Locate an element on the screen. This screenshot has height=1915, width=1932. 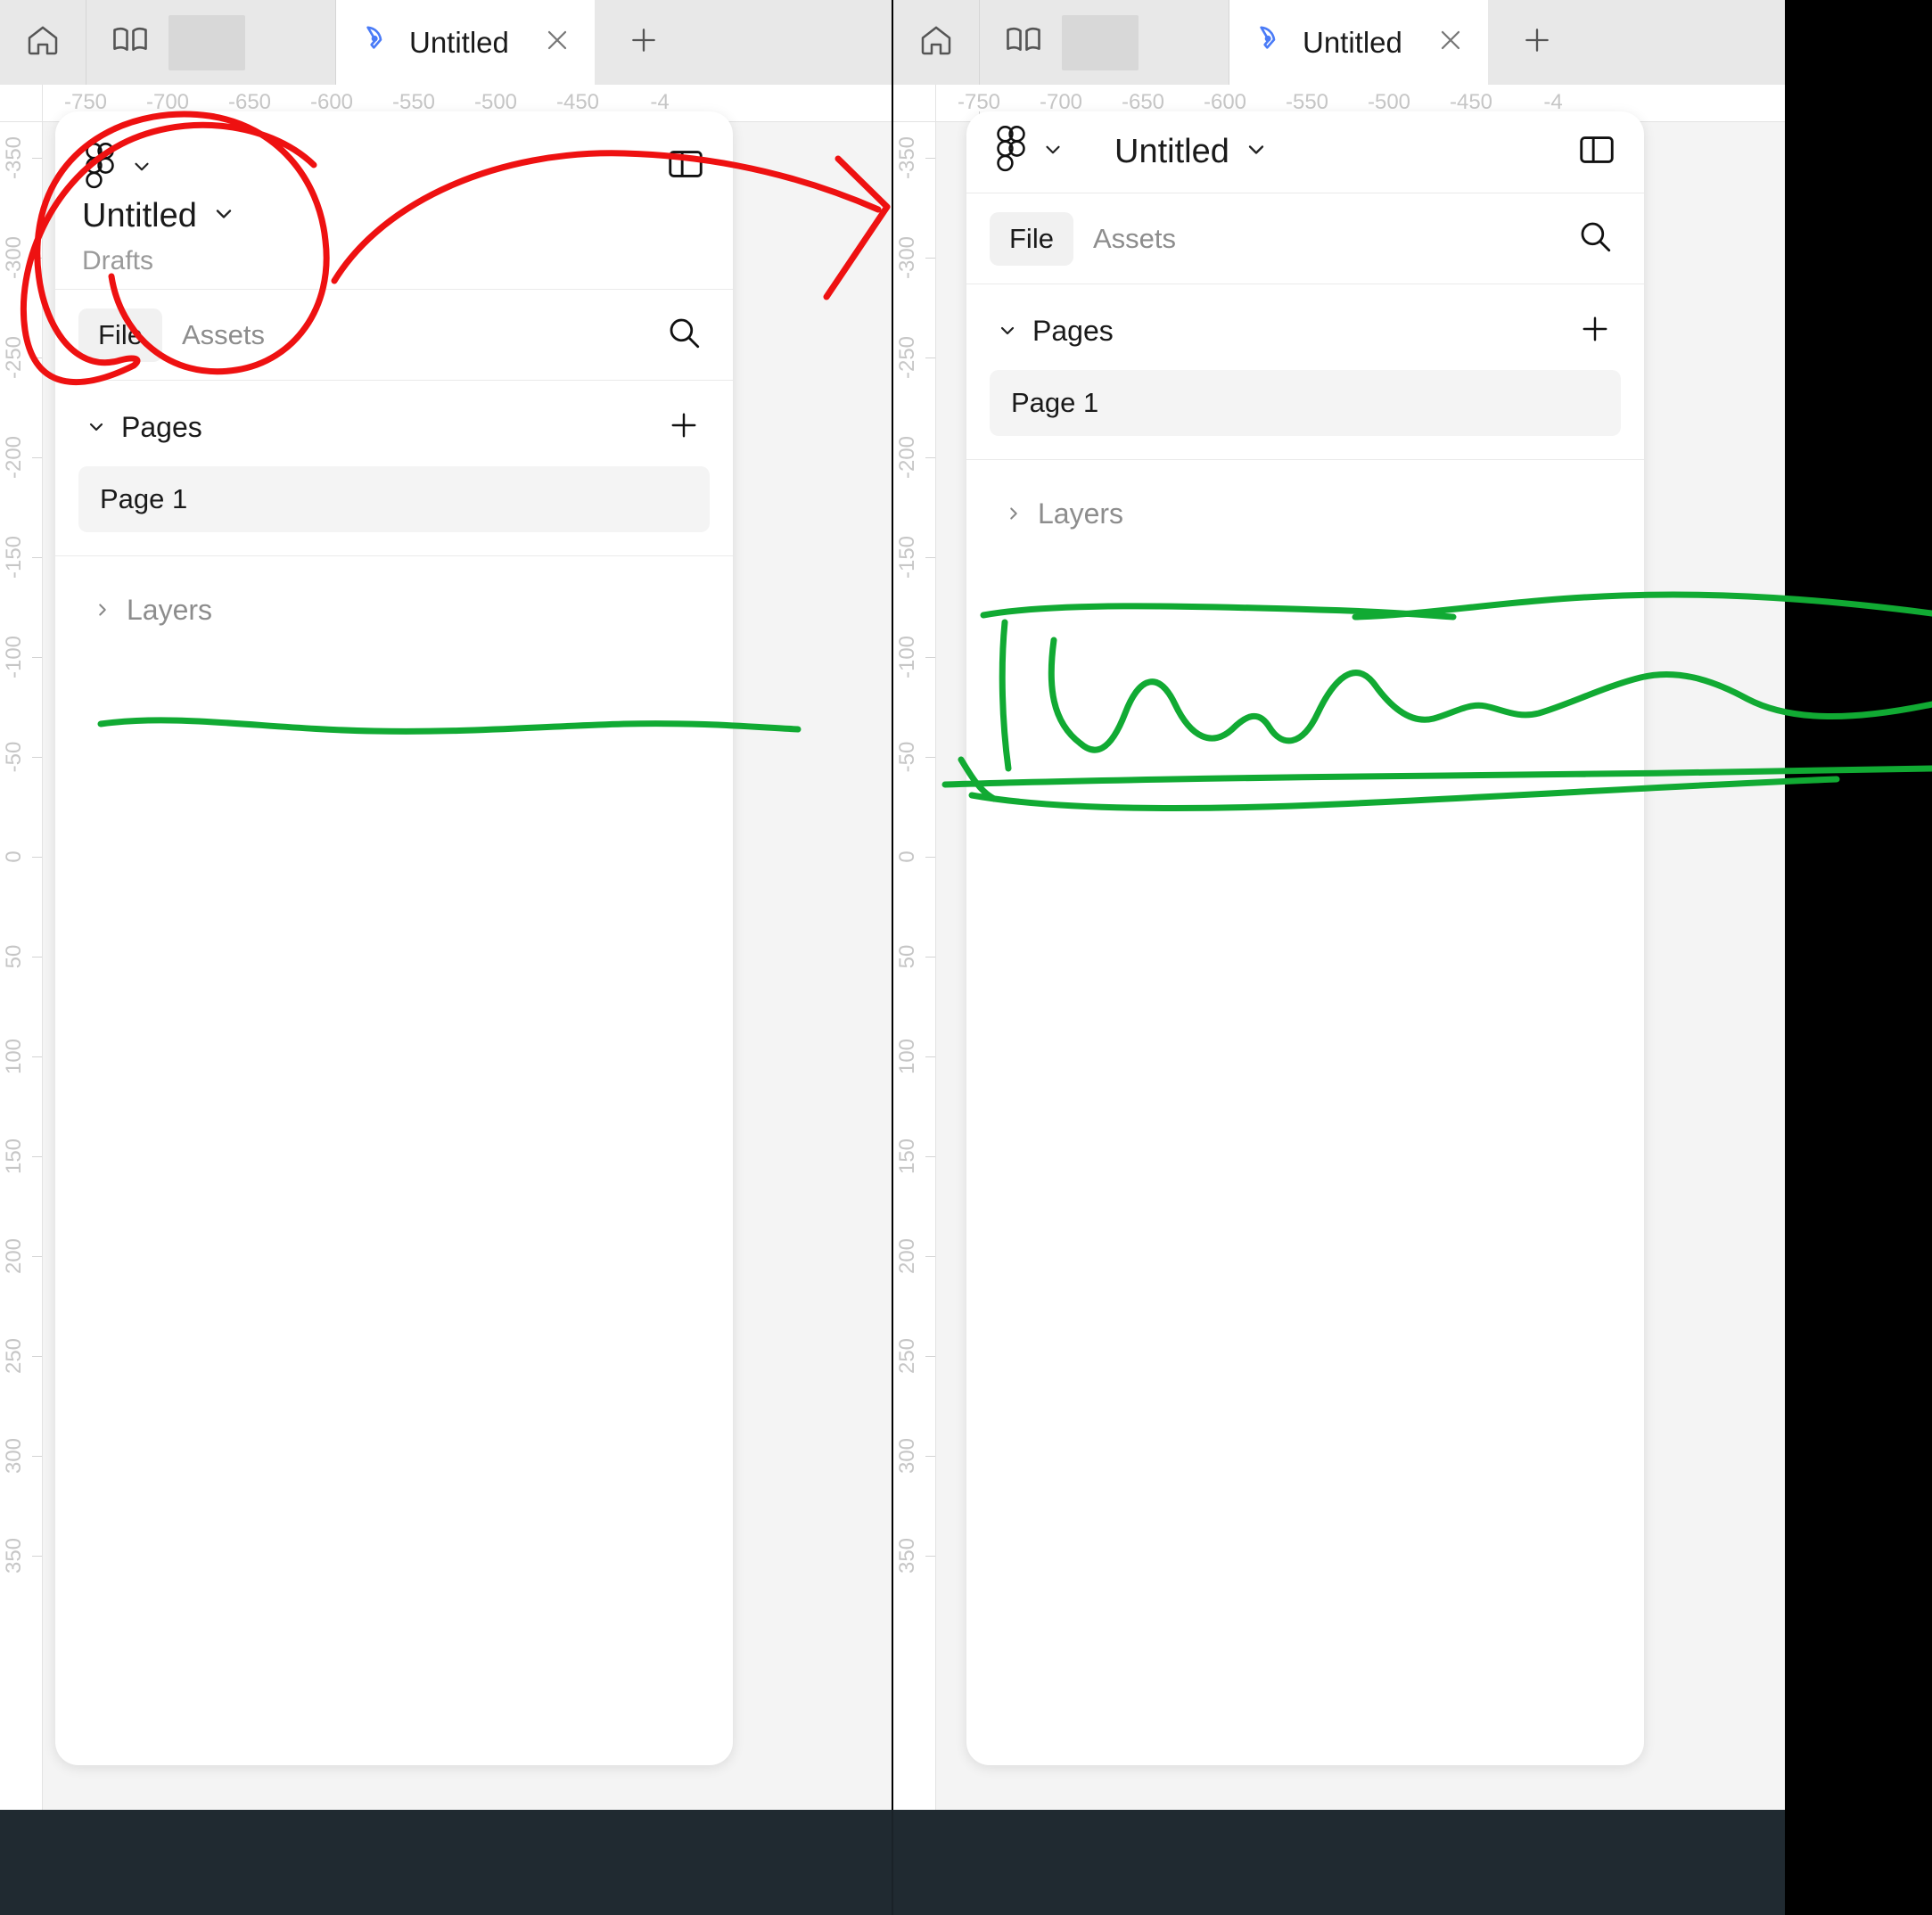
panel-tabs-right: File Assets is located at coordinates (1305, 238).